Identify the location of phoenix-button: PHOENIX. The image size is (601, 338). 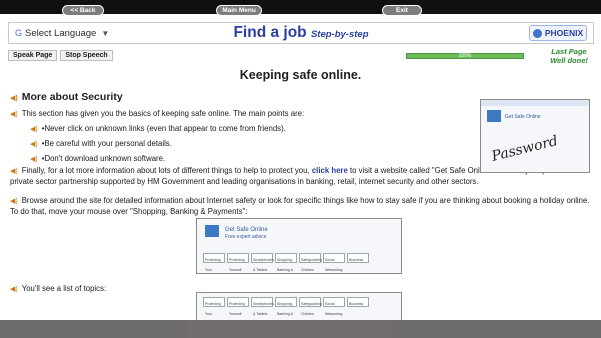
(558, 33).